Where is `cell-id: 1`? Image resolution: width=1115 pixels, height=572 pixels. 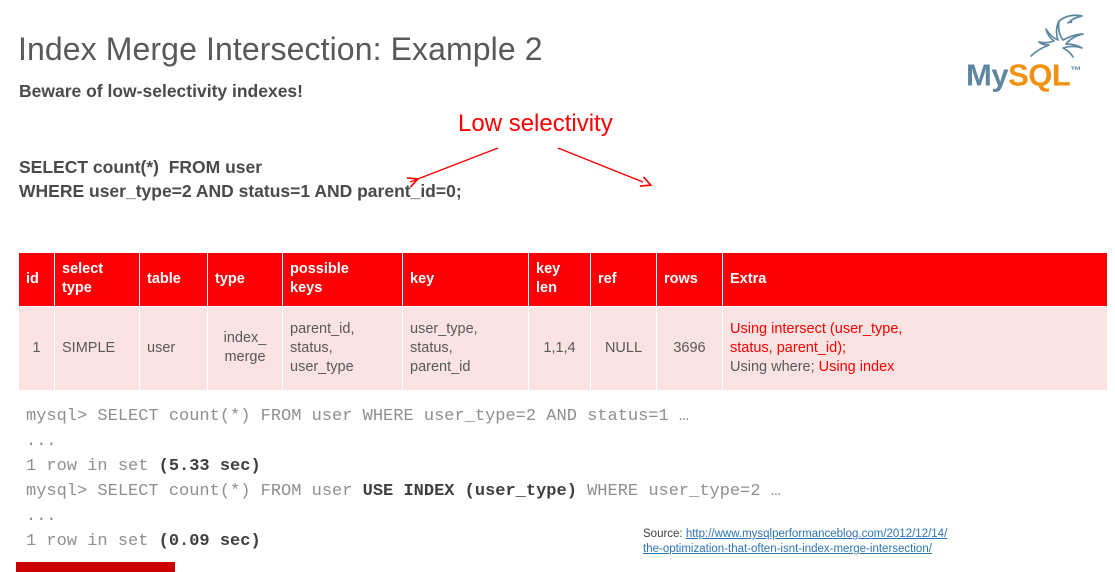
cell-id: 1 is located at coordinates (36, 348).